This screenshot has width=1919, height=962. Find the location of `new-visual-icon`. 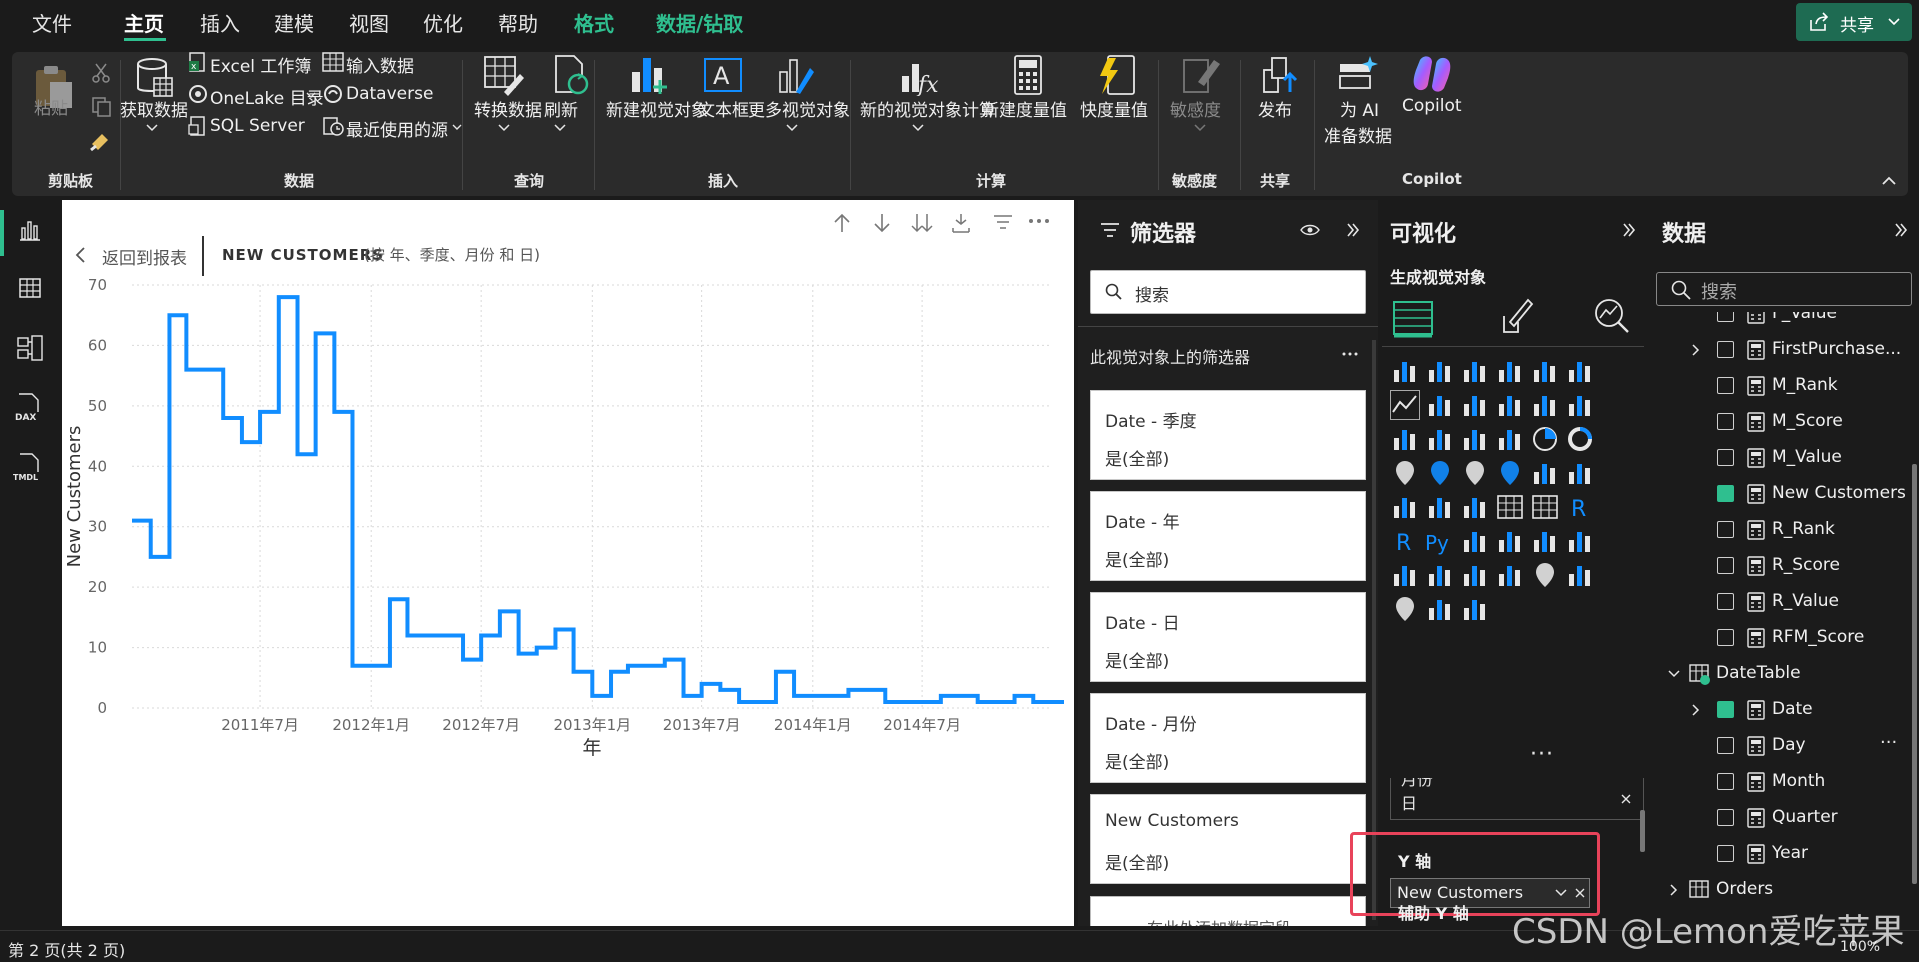

new-visual-icon is located at coordinates (648, 75).